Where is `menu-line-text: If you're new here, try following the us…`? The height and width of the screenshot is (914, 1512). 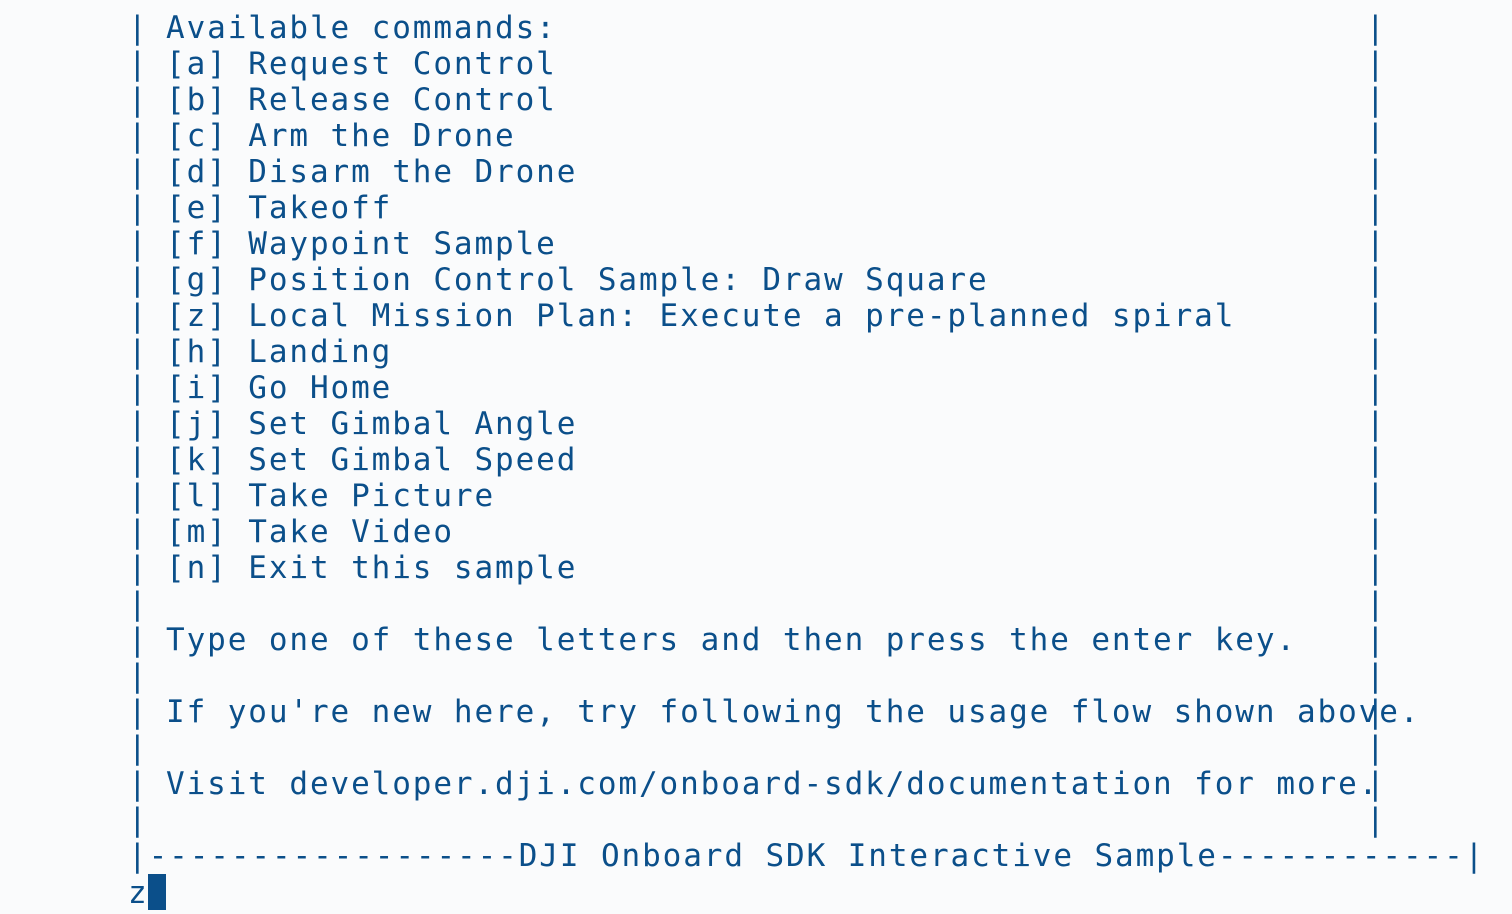
menu-line-text: If you're new here, try following the us… is located at coordinates (793, 712).